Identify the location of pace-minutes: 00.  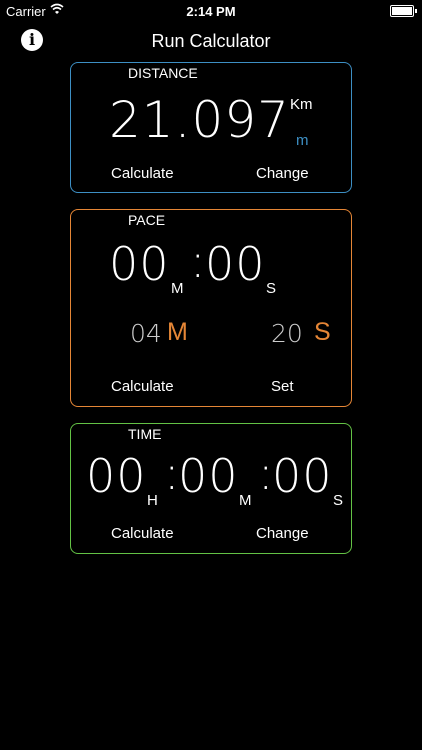
(139, 264).